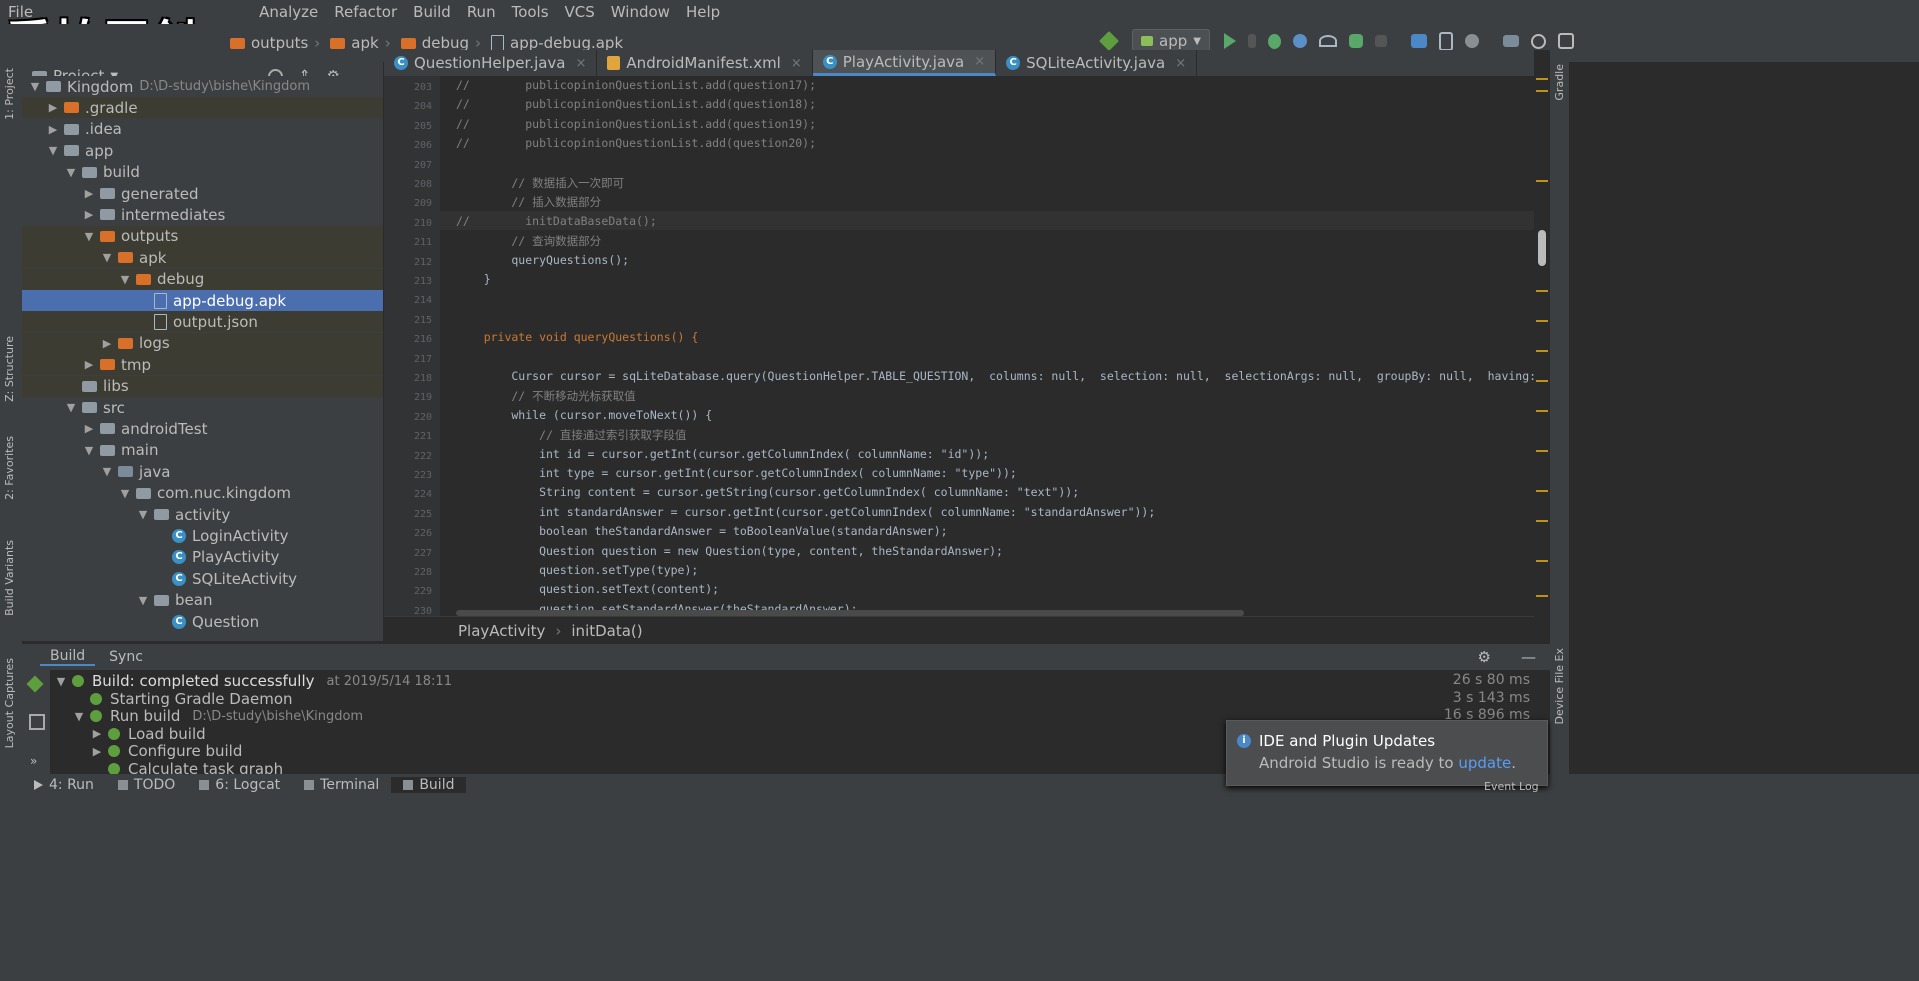 The width and height of the screenshot is (1919, 981). I want to click on editor-tab: C QuestionHelper.java ×, so click(491, 63).